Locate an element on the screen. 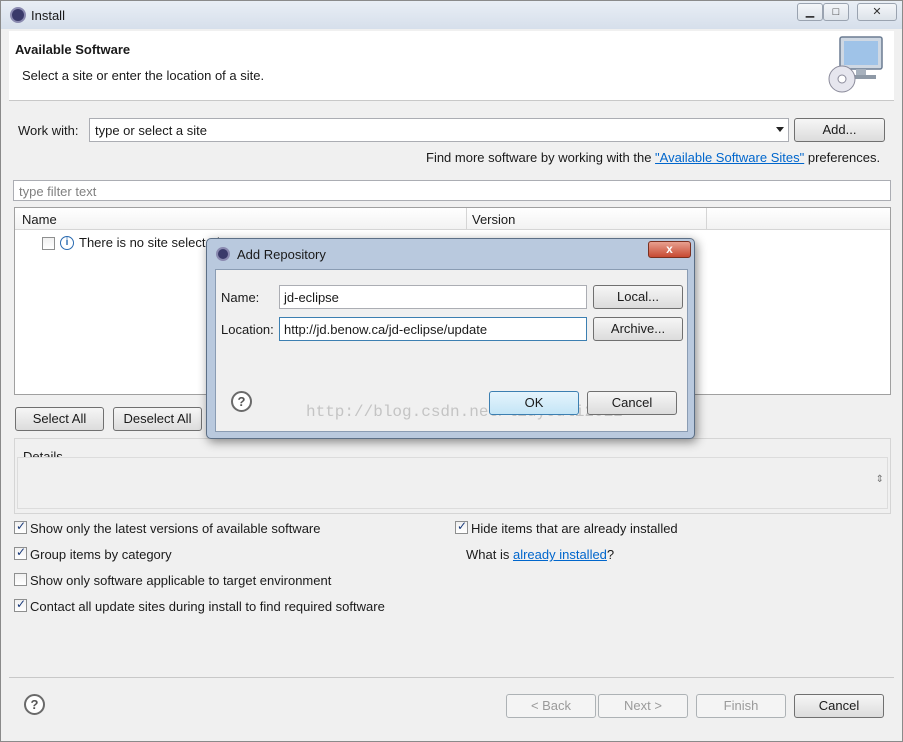 This screenshot has height=742, width=903. row-label: There is no site selected. is located at coordinates (151, 242).